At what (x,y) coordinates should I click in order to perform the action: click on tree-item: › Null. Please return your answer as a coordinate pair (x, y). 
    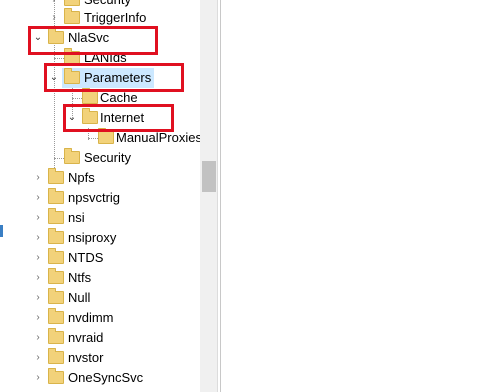
    Looking at the image, I should click on (100, 298).